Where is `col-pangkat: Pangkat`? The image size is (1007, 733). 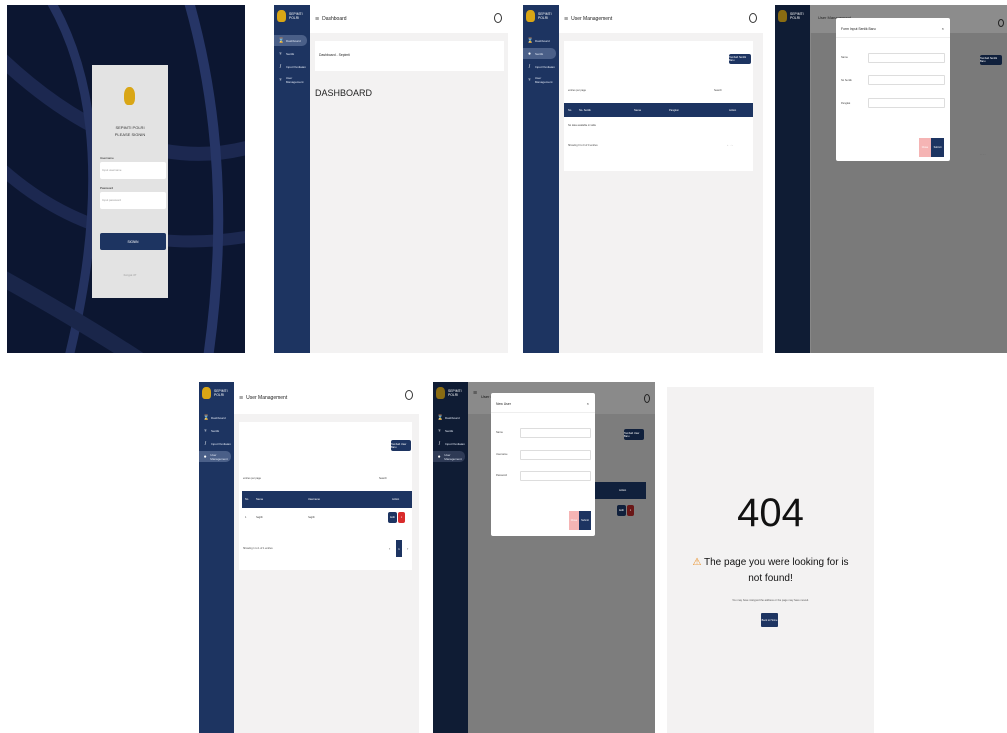
col-pangkat: Pangkat is located at coordinates (674, 110).